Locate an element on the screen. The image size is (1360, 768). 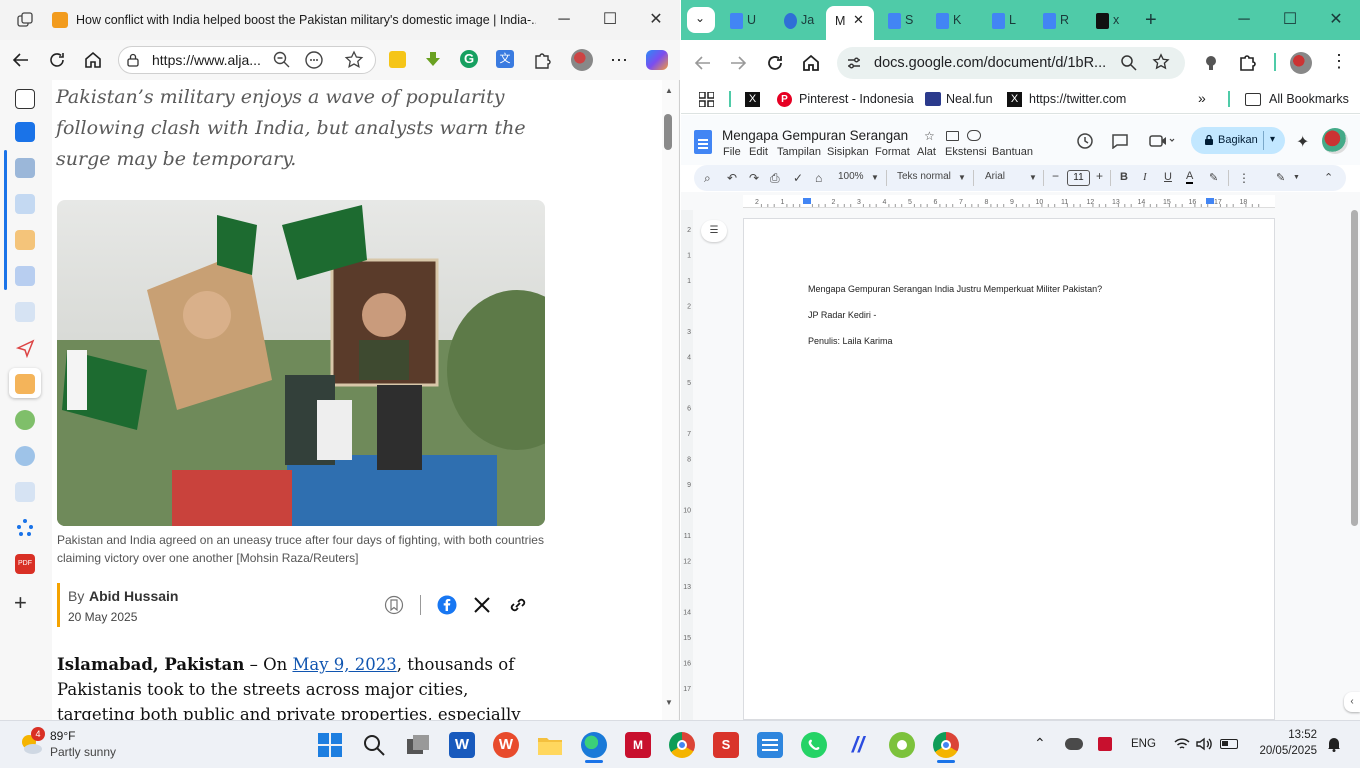
chrome-tab: Ja is located at coordinates (798, 21).